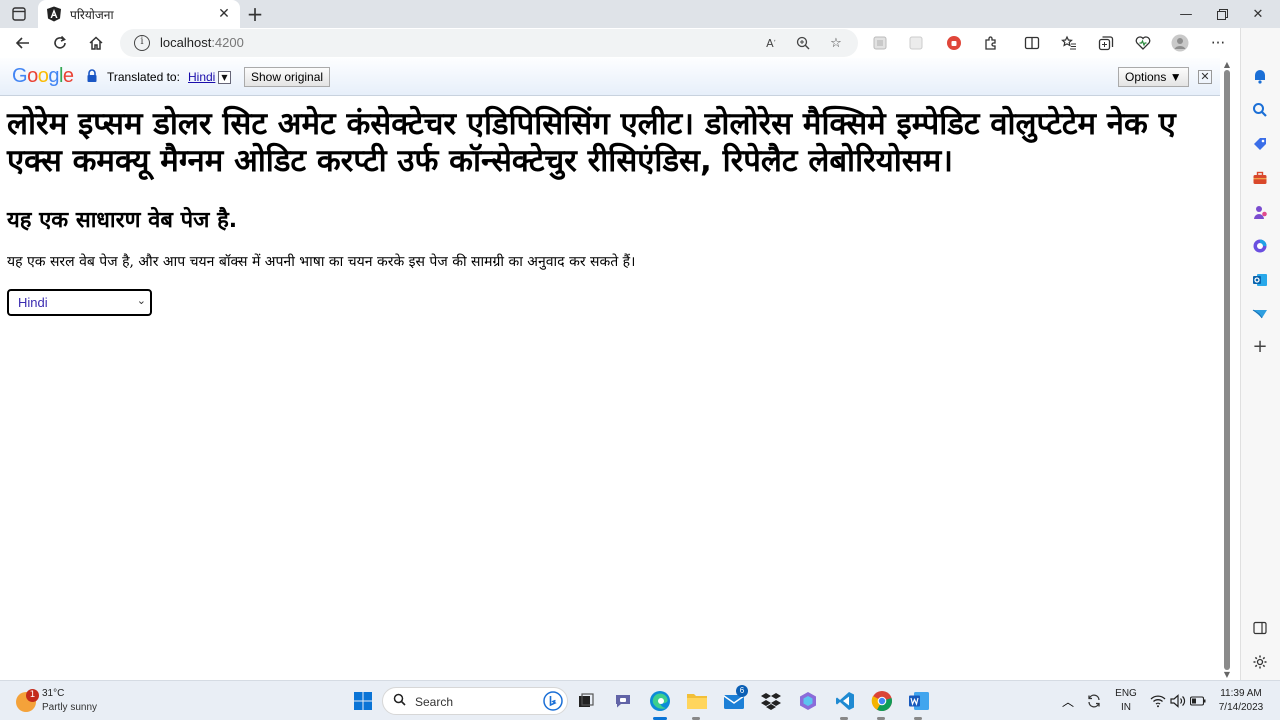  What do you see at coordinates (224, 14) in the screenshot?
I see `tab-close-icon: ✕` at bounding box center [224, 14].